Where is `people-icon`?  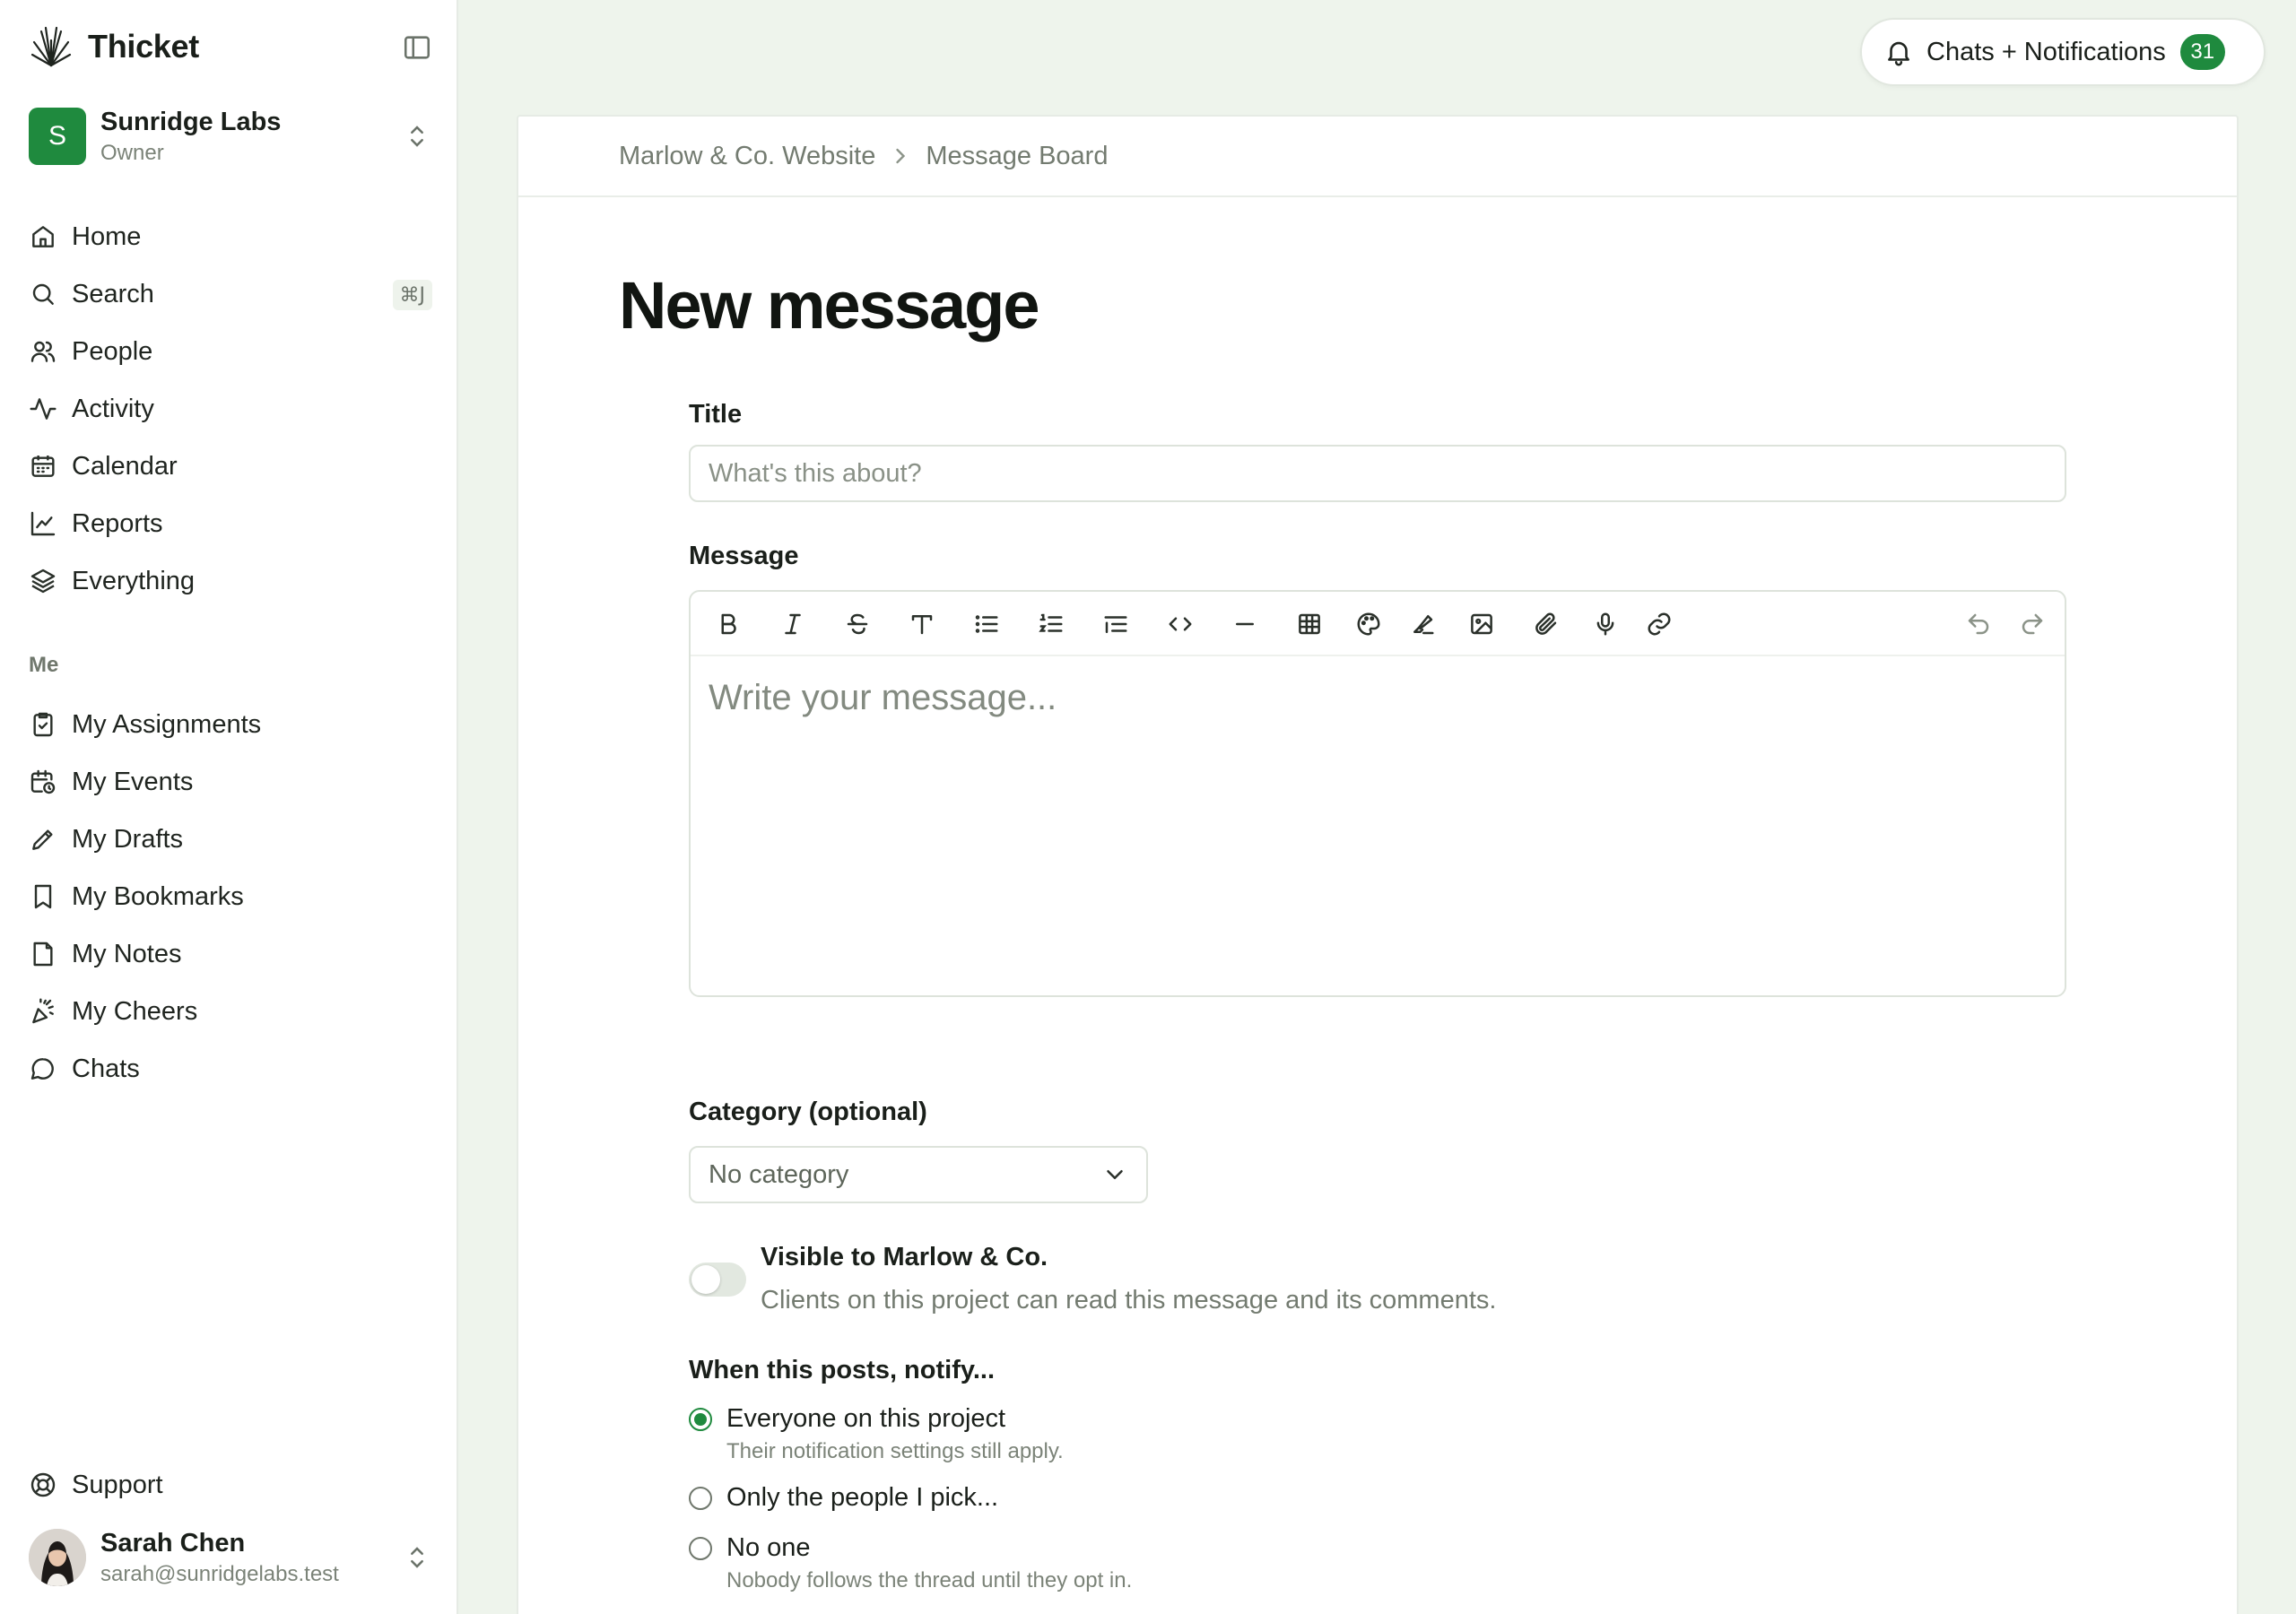
people-icon is located at coordinates (43, 351).